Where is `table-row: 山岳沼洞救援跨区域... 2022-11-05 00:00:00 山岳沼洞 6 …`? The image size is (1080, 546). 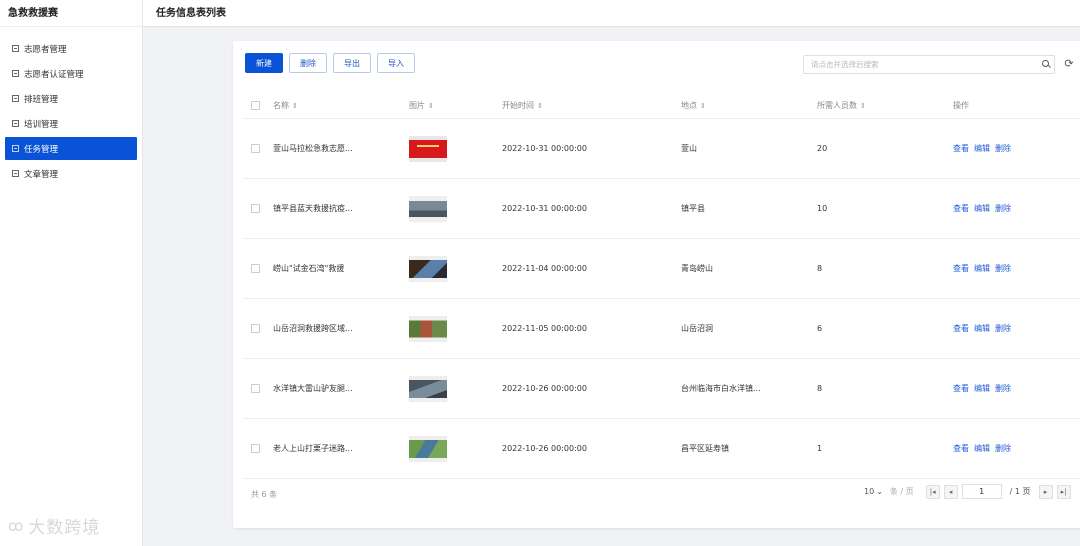 table-row: 山岳沼洞救援跨区域... 2022-11-05 00:00:00 山岳沼洞 6 … is located at coordinates (661, 329).